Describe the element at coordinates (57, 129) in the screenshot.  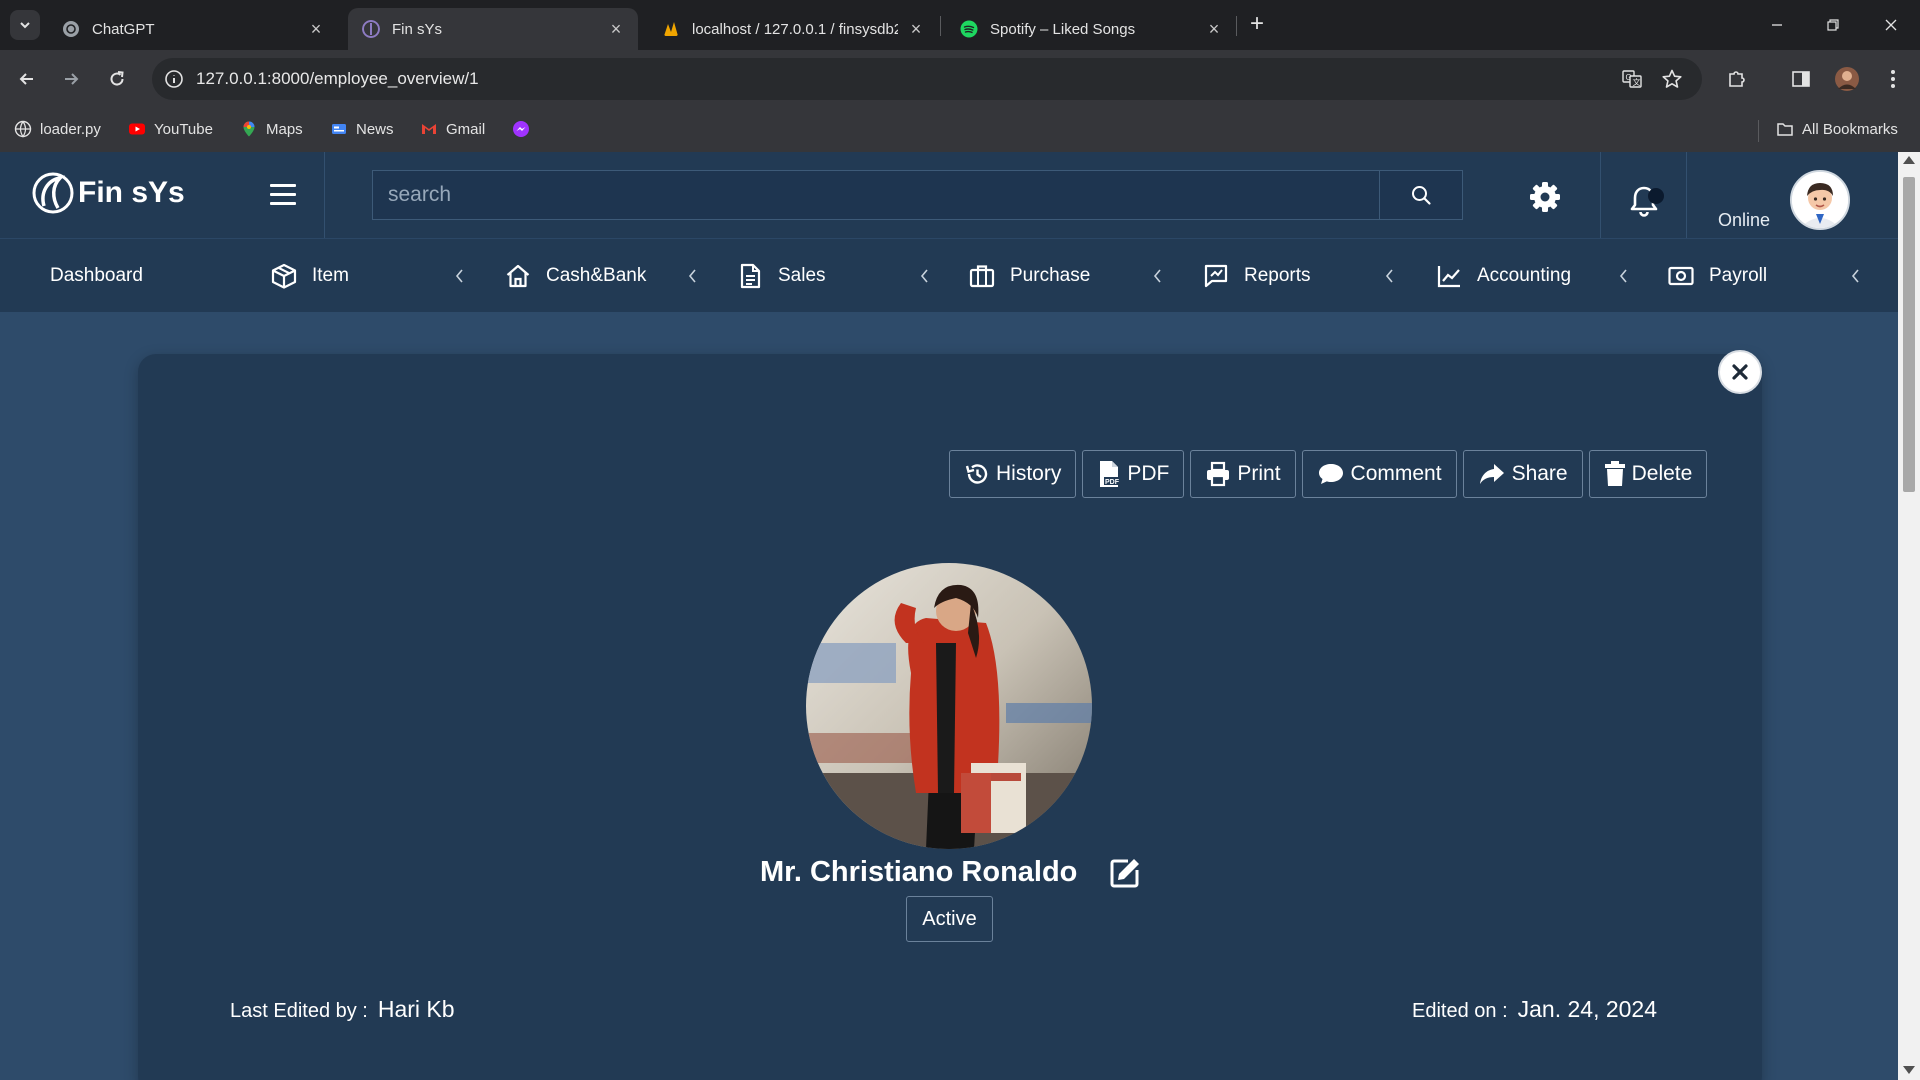
I see `bookmark-loader: loader.py` at that location.